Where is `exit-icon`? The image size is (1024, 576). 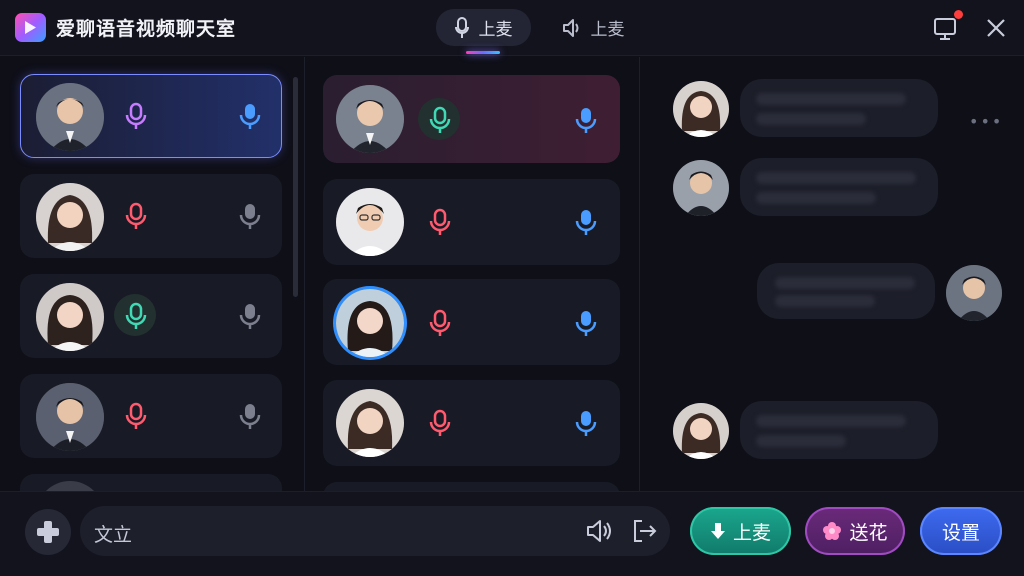 exit-icon is located at coordinates (645, 531).